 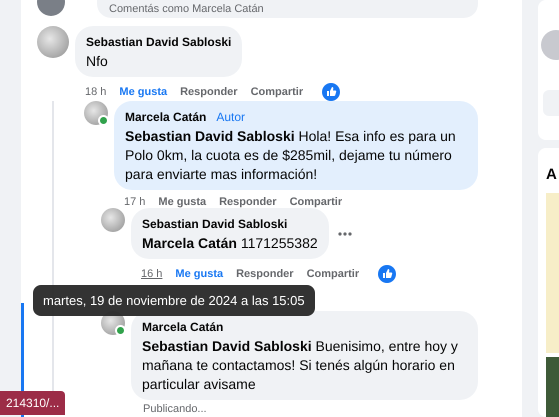 I want to click on comment-text: Marcela Catán 1171255382, so click(x=230, y=243).